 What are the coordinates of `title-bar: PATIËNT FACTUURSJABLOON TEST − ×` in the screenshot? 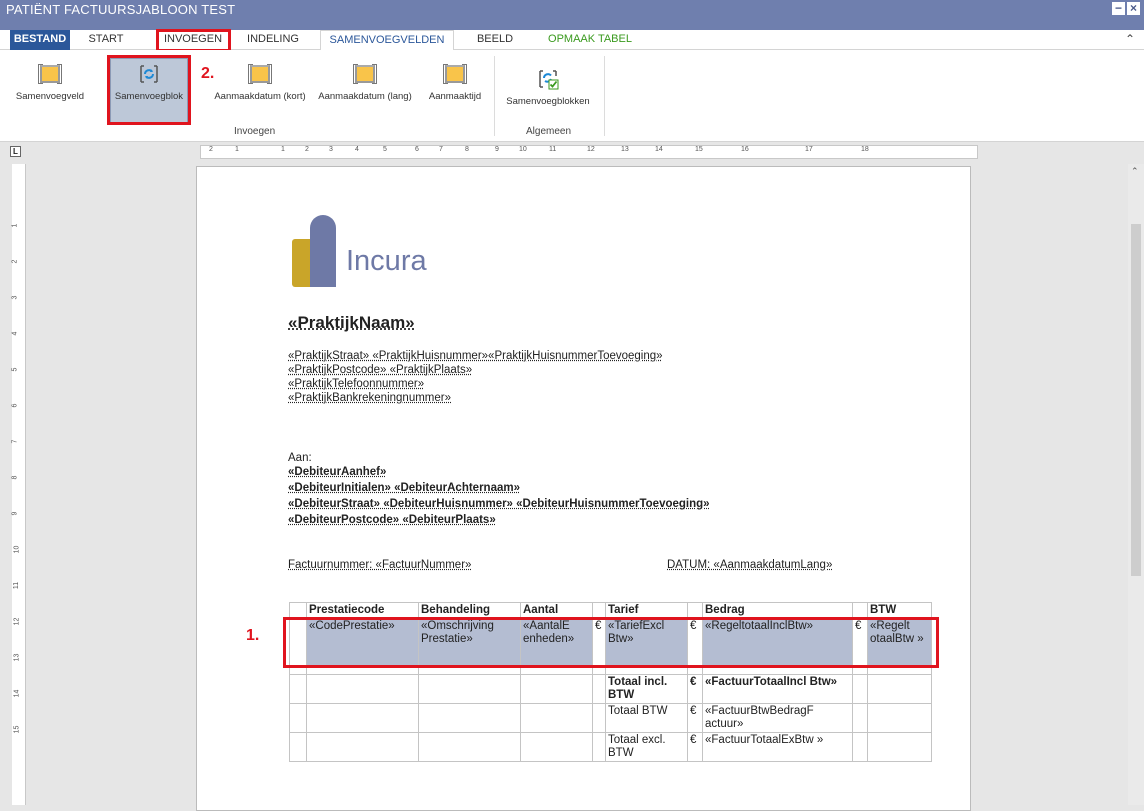 It's located at (572, 15).